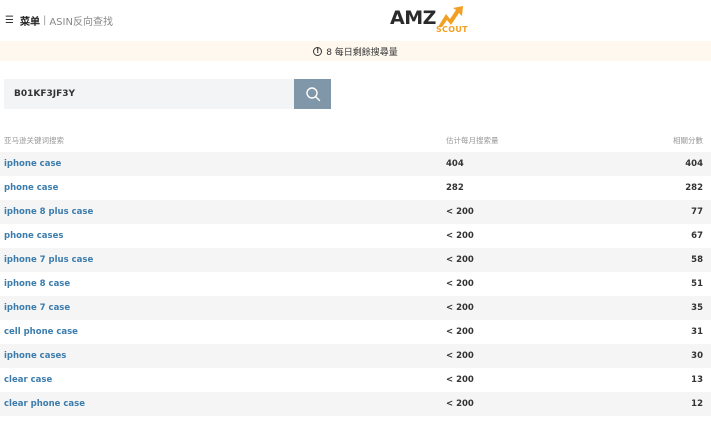 This screenshot has width=711, height=421. What do you see at coordinates (48, 260) in the screenshot?
I see `keyword-link: iphone 7 plus case` at bounding box center [48, 260].